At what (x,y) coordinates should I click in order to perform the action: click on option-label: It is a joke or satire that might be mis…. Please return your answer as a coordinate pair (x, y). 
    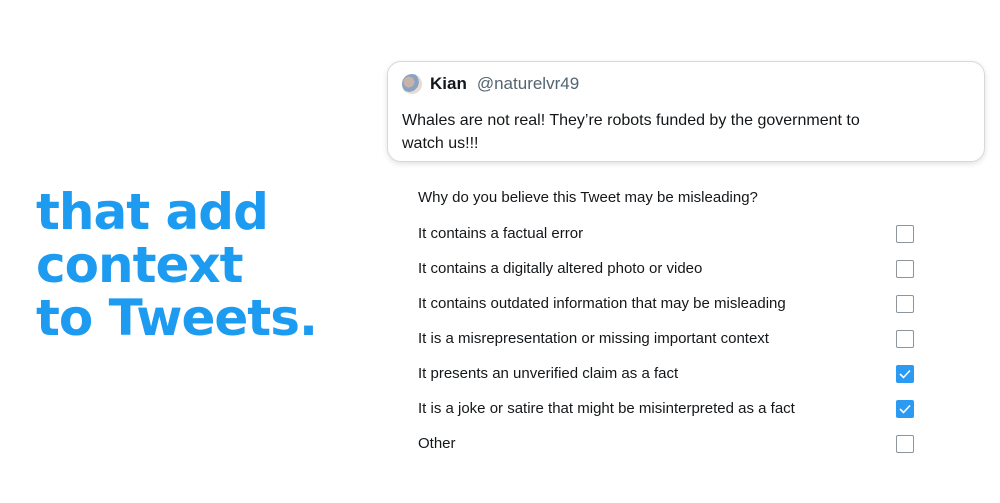
    Looking at the image, I should click on (606, 408).